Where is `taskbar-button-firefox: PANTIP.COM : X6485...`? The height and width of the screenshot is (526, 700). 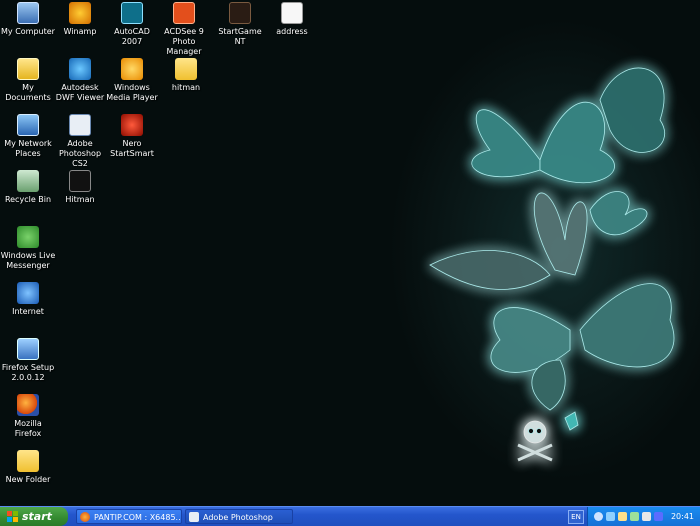
taskbar-button-firefox: PANTIP.COM : X6485... is located at coordinates (129, 516).